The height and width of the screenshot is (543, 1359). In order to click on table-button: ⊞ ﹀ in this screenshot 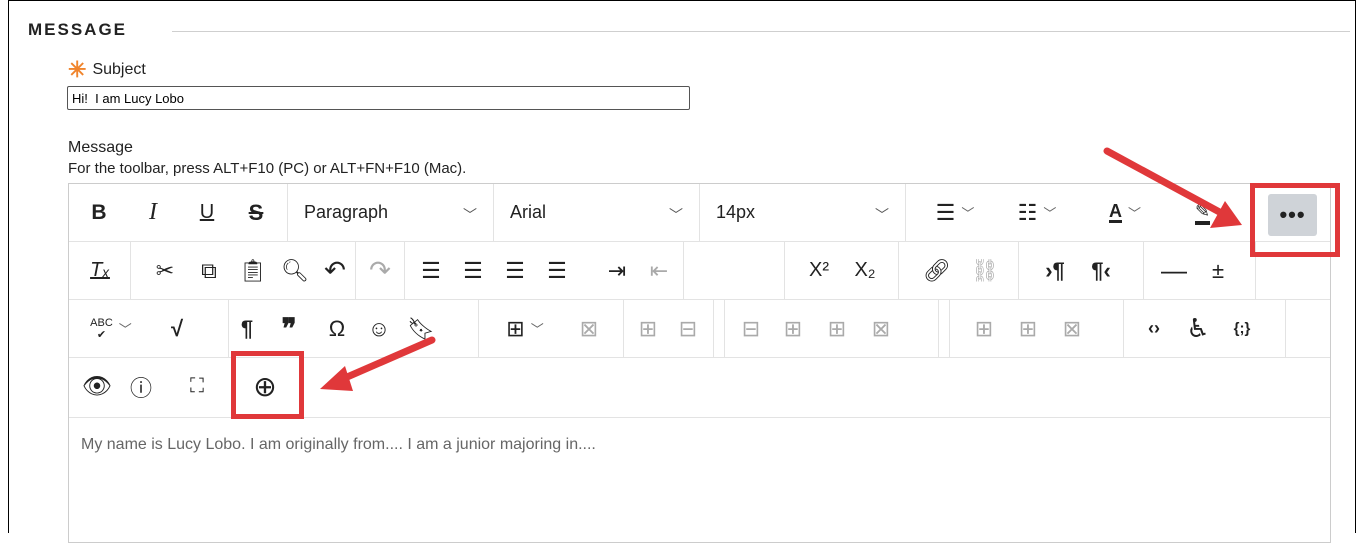, I will do `click(525, 328)`.